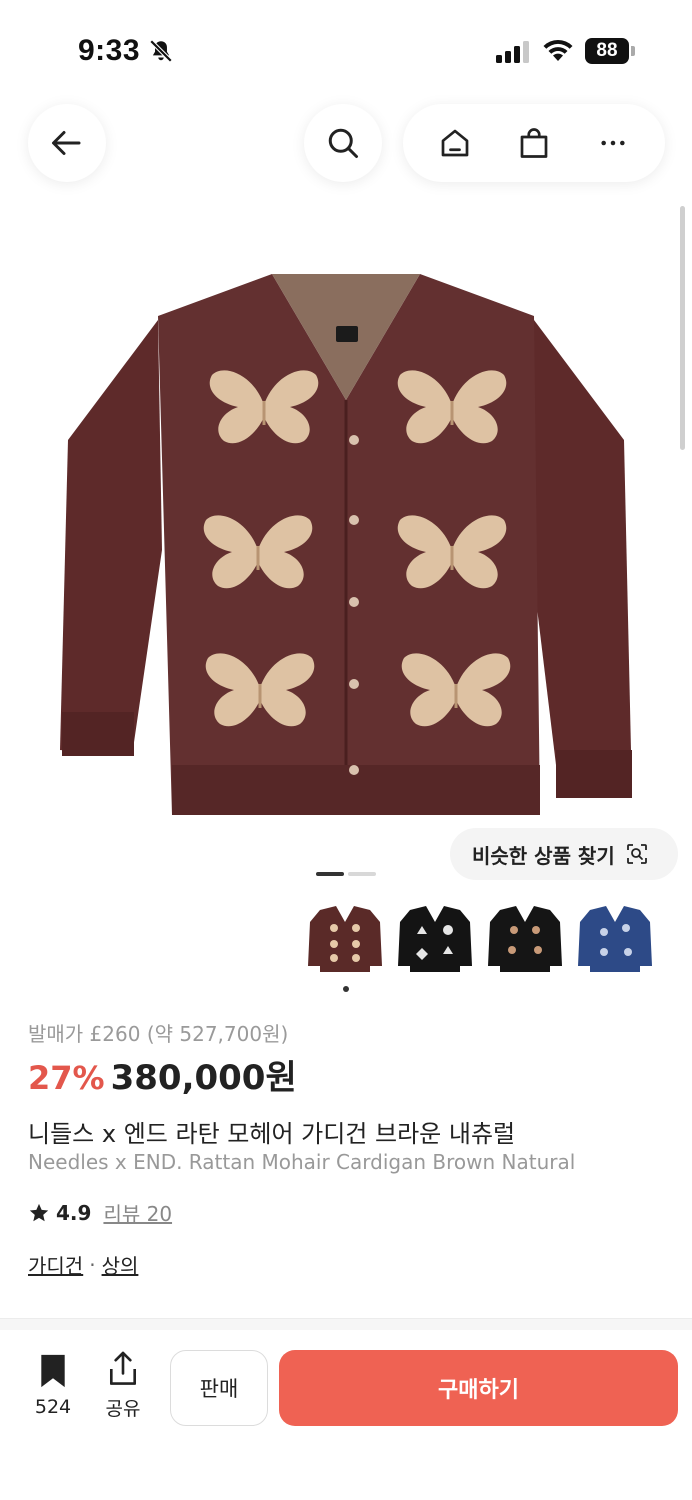 Image resolution: width=692 pixels, height=1500 pixels. I want to click on bookmark-button: 524, so click(53, 1387).